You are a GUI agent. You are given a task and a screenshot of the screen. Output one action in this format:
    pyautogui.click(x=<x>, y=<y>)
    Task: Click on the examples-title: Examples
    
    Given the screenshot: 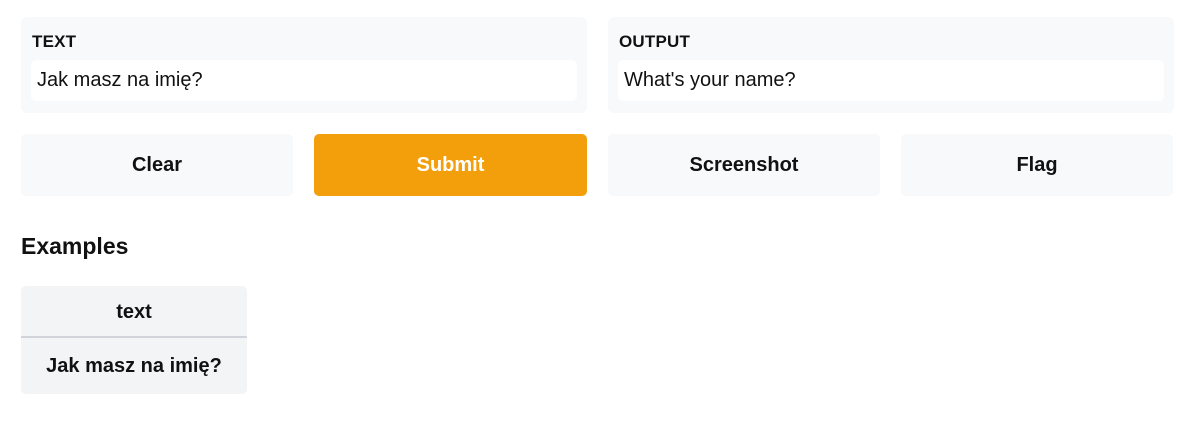 What is the action you would take?
    pyautogui.click(x=75, y=246)
    